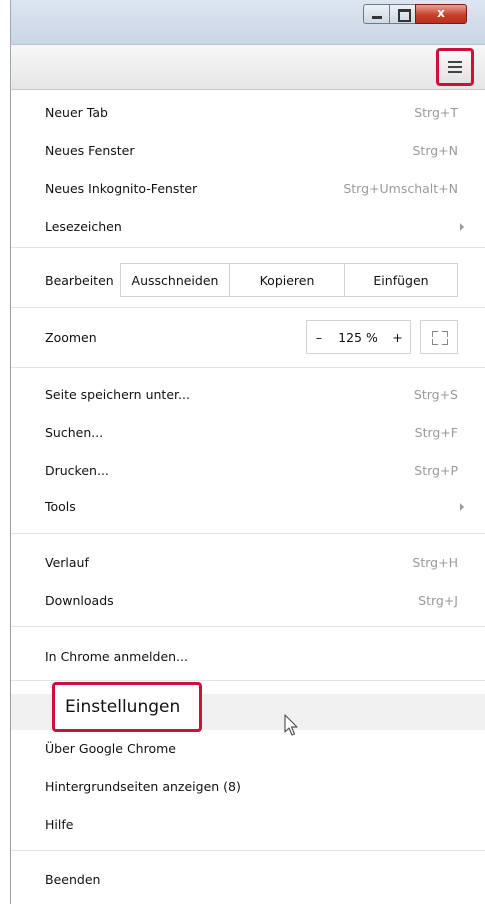  I want to click on zoom-controls: – 125 % +, so click(358, 337).